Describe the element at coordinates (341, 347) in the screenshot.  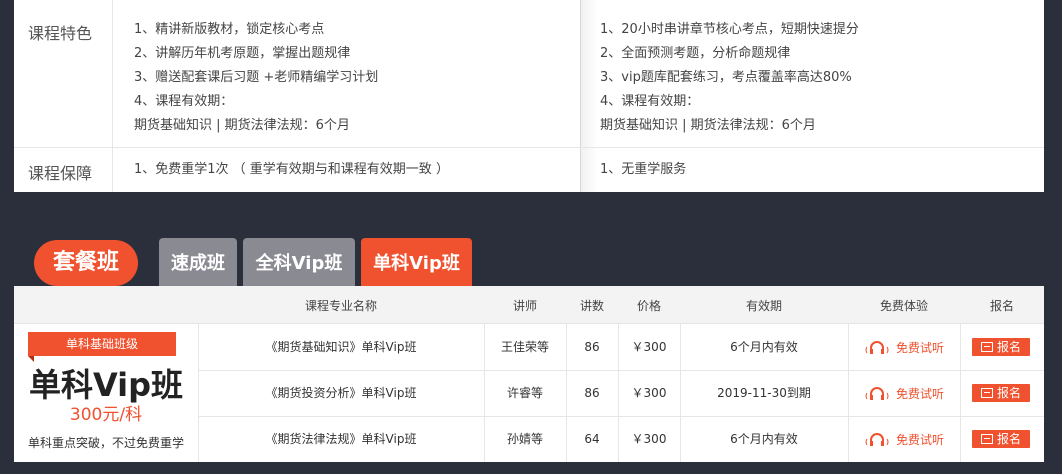
I see `course-name: 《期货基础知识》单科Vip班` at that location.